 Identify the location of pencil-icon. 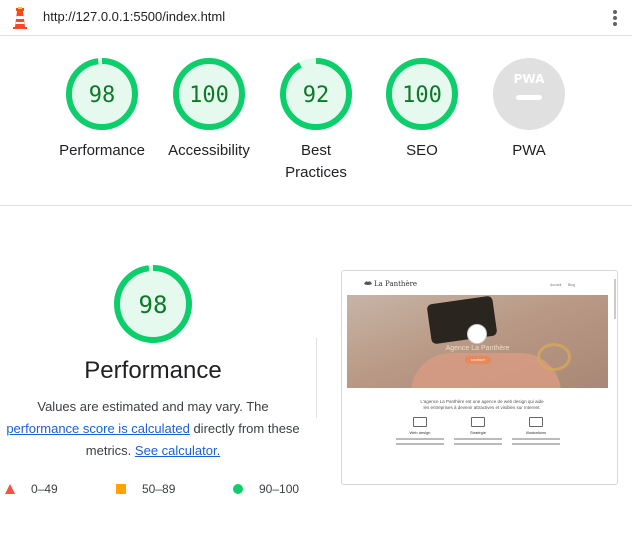
(536, 422).